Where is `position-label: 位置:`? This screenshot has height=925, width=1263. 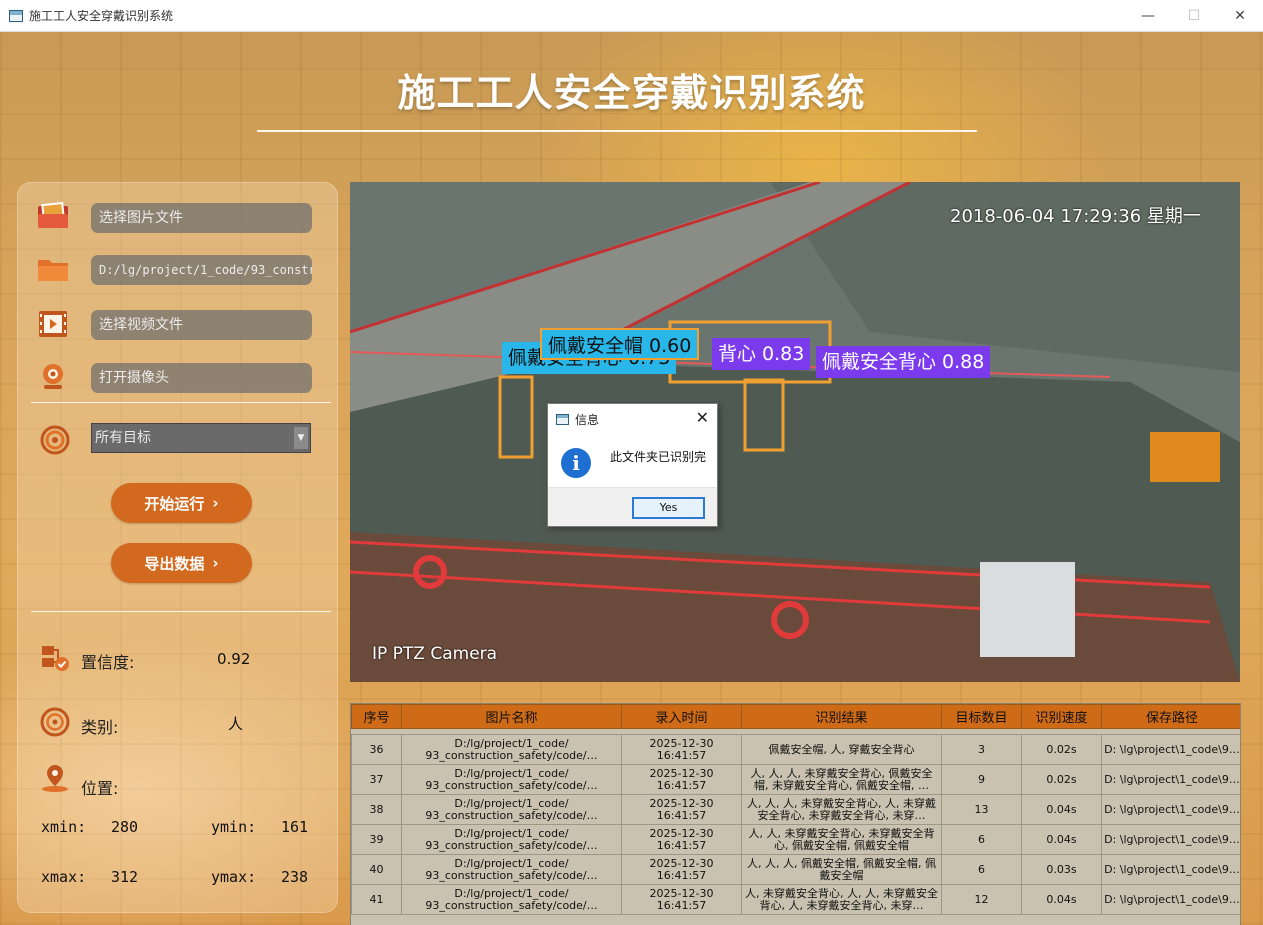
position-label: 位置: is located at coordinates (100, 788).